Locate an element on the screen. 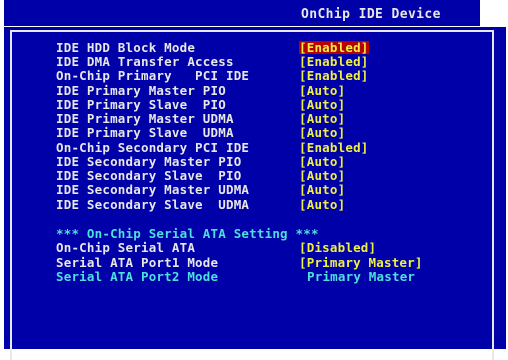 The image size is (508, 360). setting-row-ide-primary-slave-udma: IDE Primary Slave UDMA [Auto] is located at coordinates (200, 132).